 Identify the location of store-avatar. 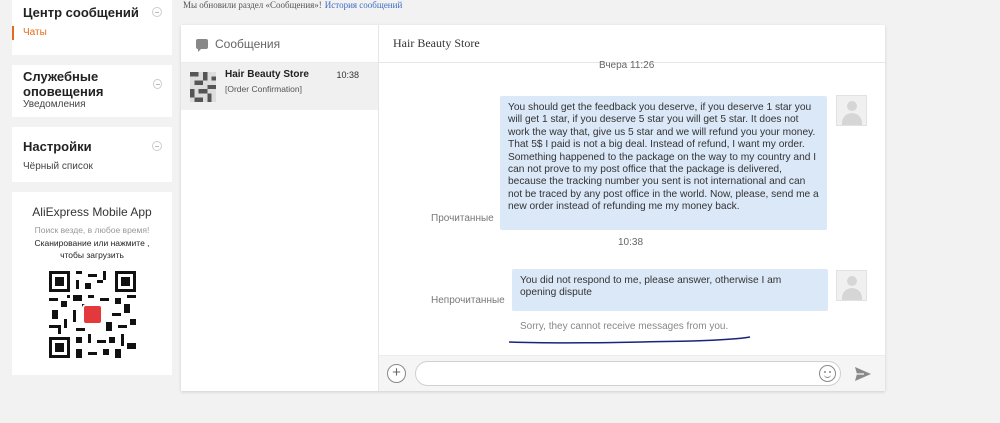
(203, 87).